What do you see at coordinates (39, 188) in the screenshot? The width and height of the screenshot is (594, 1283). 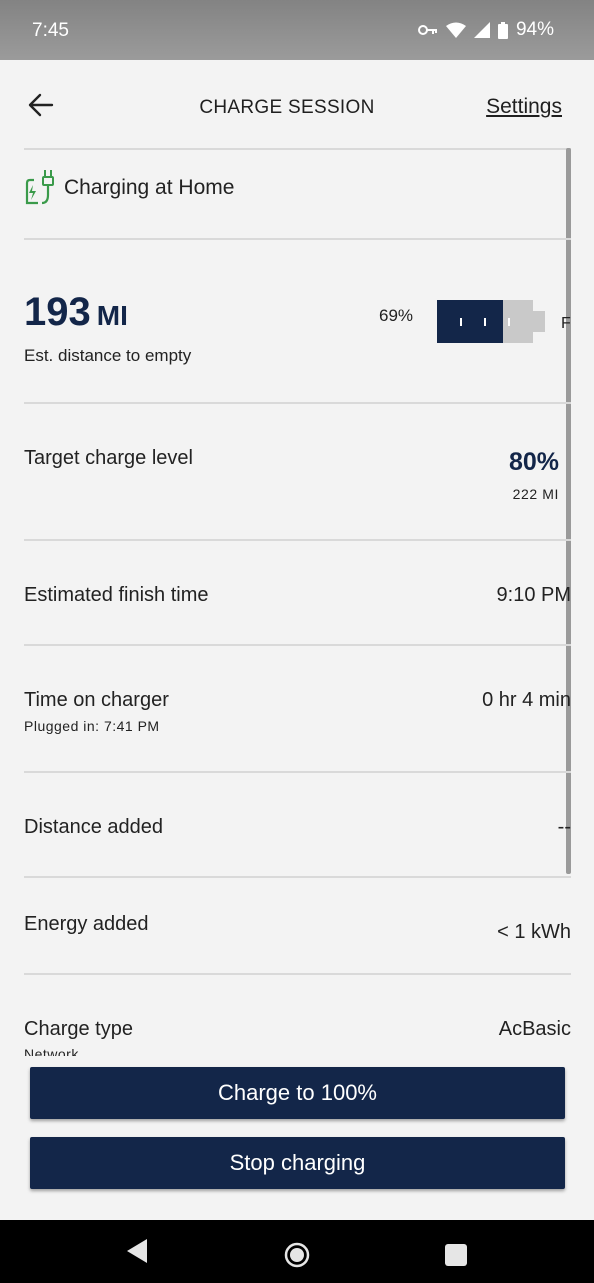 I see `charging-plug-icon` at bounding box center [39, 188].